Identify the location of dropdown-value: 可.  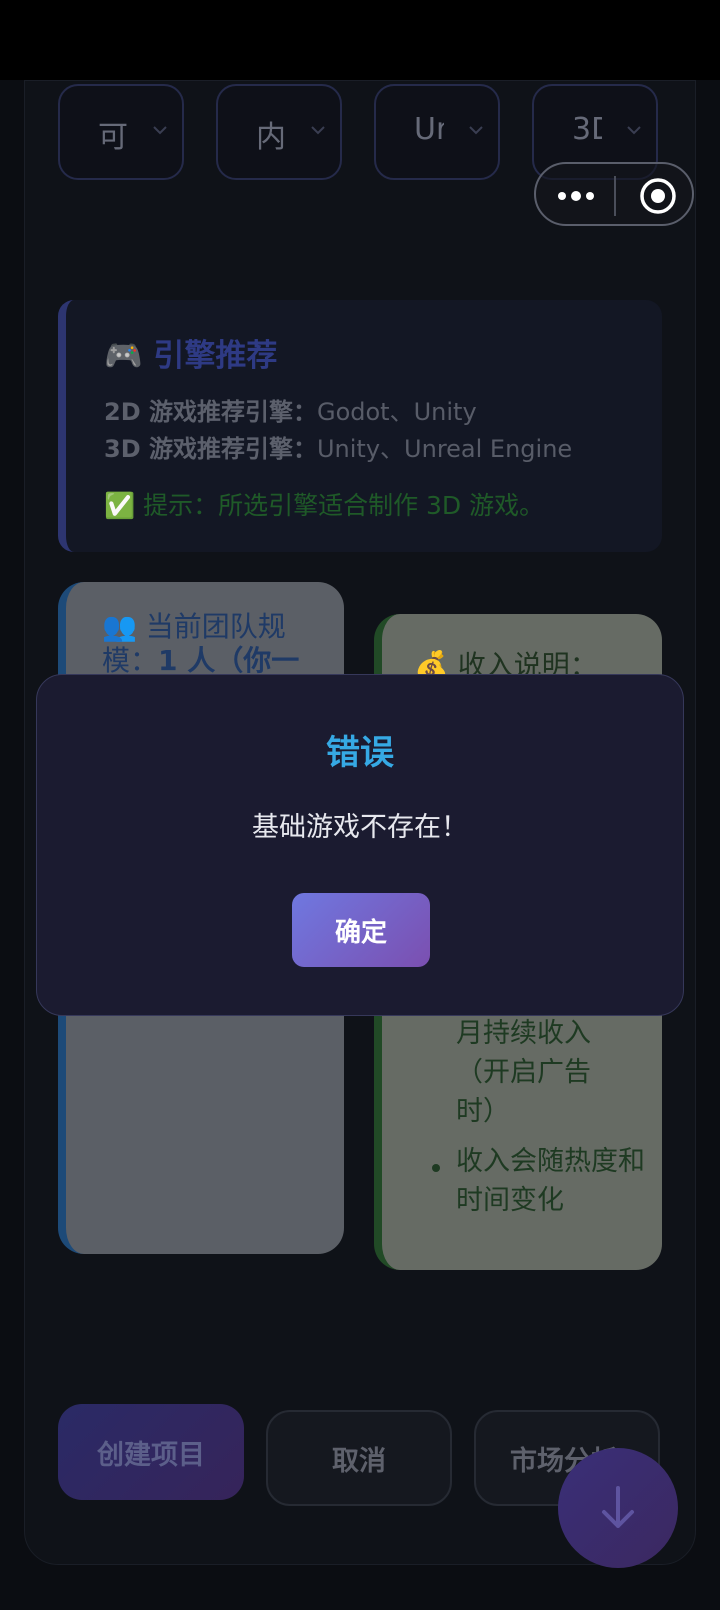
(113, 136).